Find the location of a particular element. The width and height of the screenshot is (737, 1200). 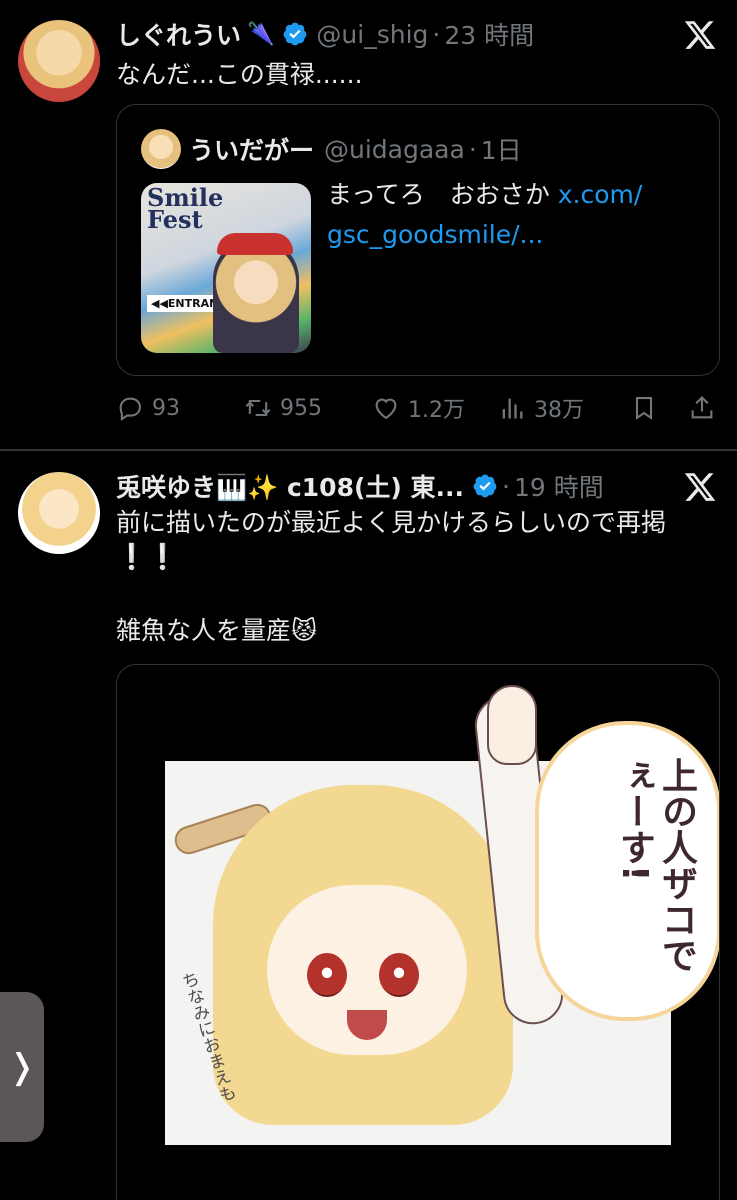

side-panel-tab: ❭ is located at coordinates (22, 1067).